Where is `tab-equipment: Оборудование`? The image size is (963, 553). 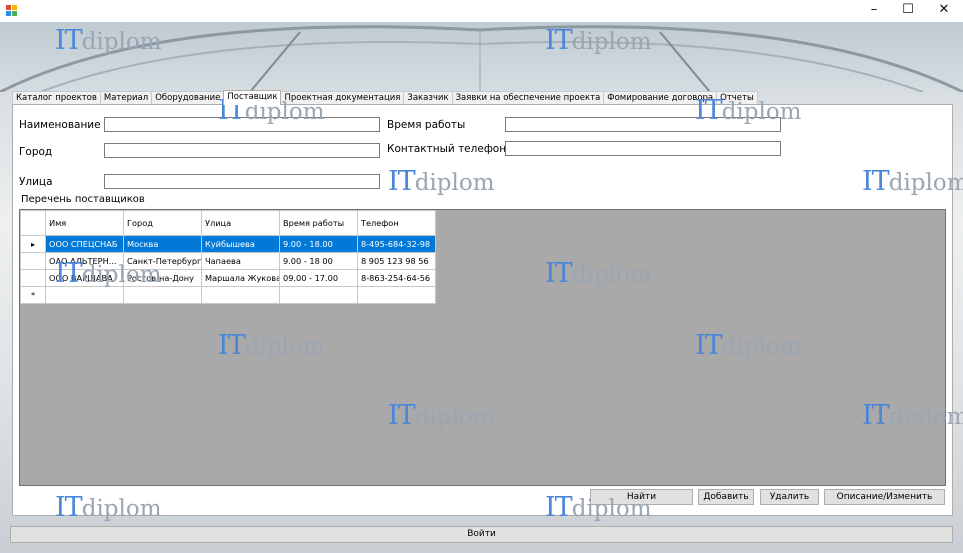
tab-equipment: Оборудование is located at coordinates (188, 98).